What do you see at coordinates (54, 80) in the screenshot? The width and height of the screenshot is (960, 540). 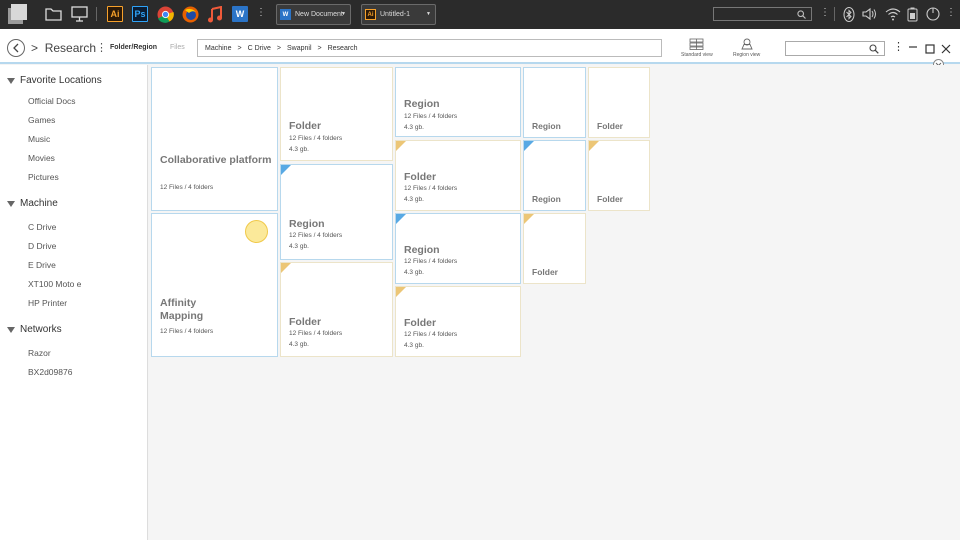 I see `sidebar-section-favorites: Favorite Locations` at bounding box center [54, 80].